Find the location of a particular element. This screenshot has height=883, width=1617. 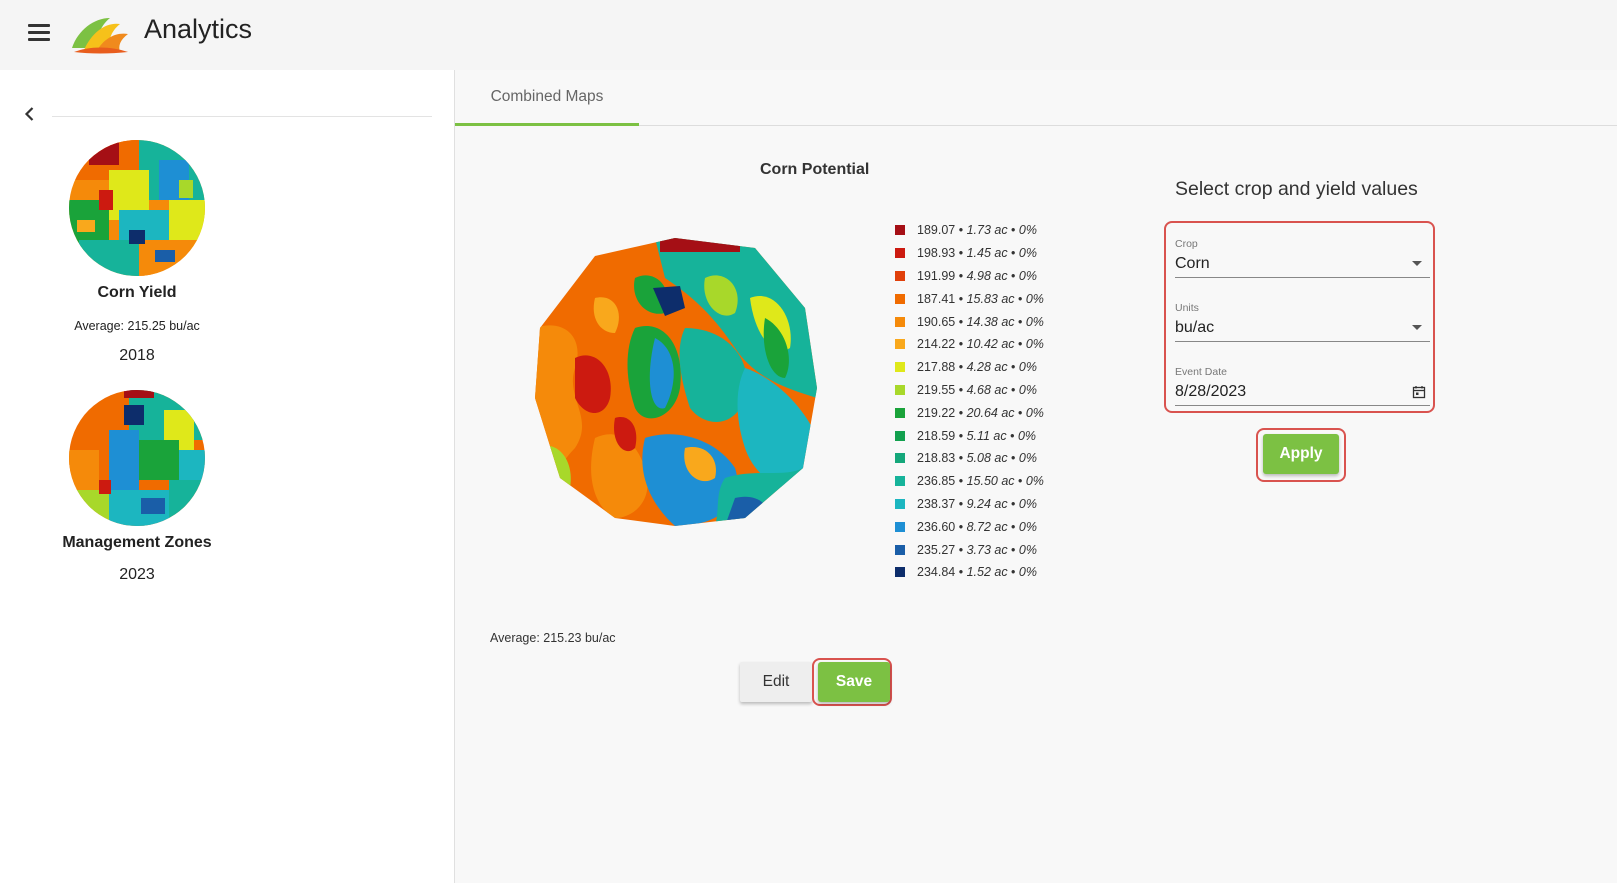

app-header: Analytics is located at coordinates (808, 35).